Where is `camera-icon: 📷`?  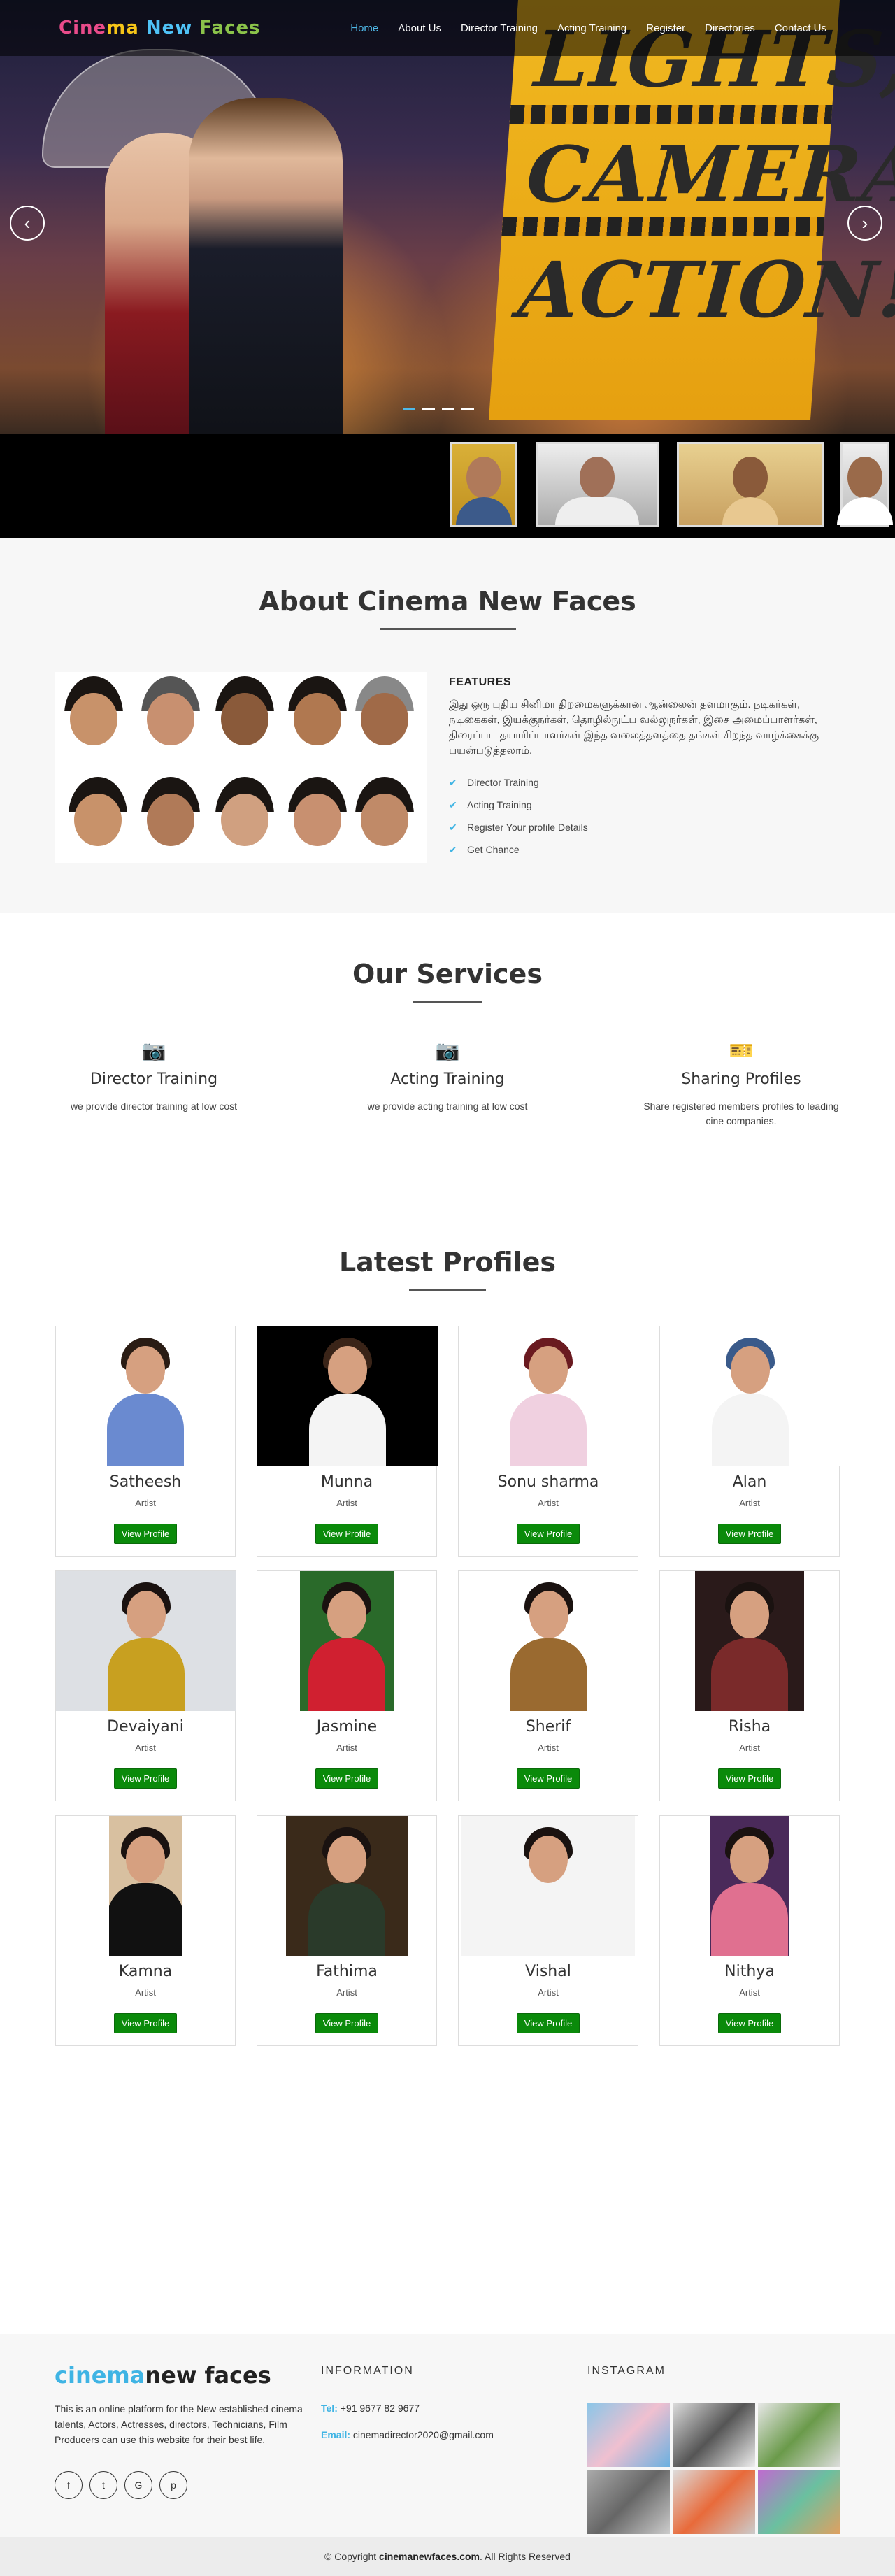
camera-icon: 📷 is located at coordinates (153, 1050).